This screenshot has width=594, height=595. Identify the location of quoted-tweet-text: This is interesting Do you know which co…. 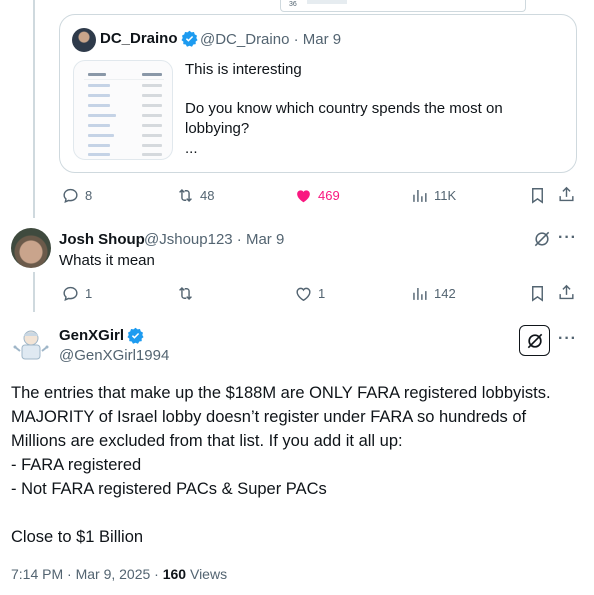
(344, 109).